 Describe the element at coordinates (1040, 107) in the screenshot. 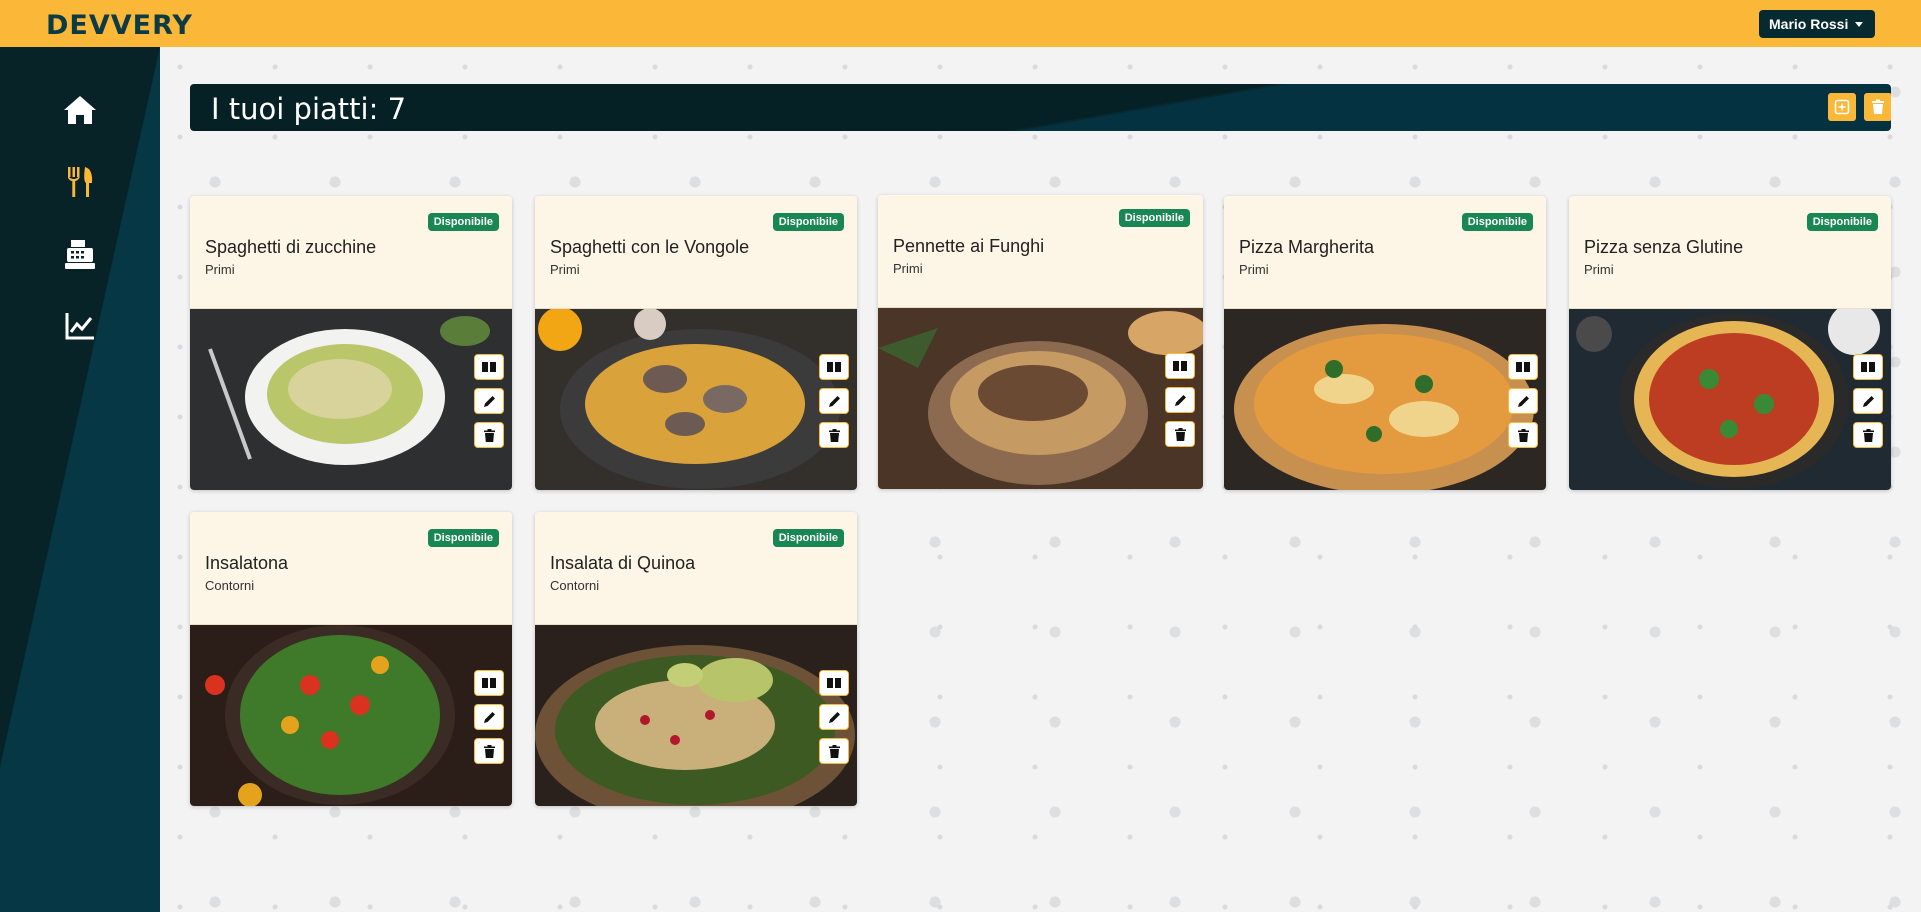

I see `page-header: I tuoi piatti: 7` at that location.